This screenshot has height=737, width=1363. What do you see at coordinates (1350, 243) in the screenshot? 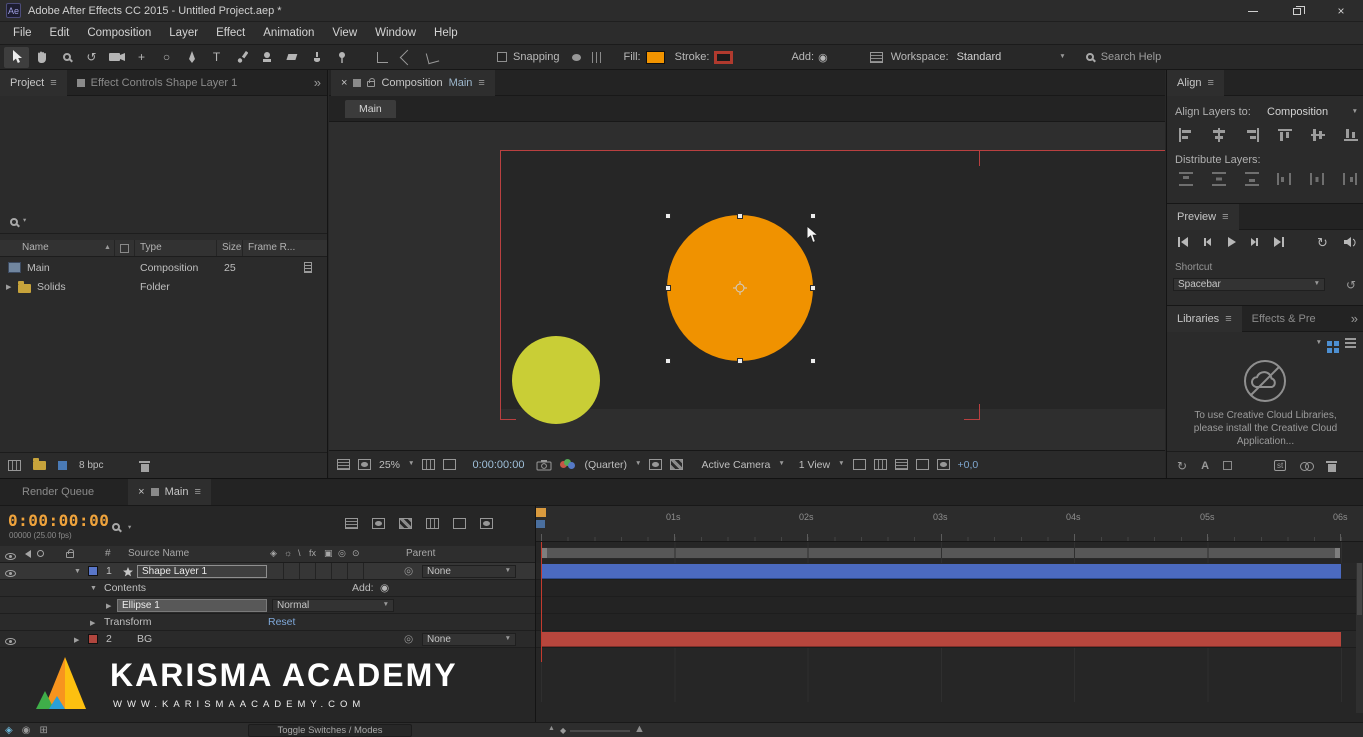
I see `speaker-icon` at bounding box center [1350, 243].